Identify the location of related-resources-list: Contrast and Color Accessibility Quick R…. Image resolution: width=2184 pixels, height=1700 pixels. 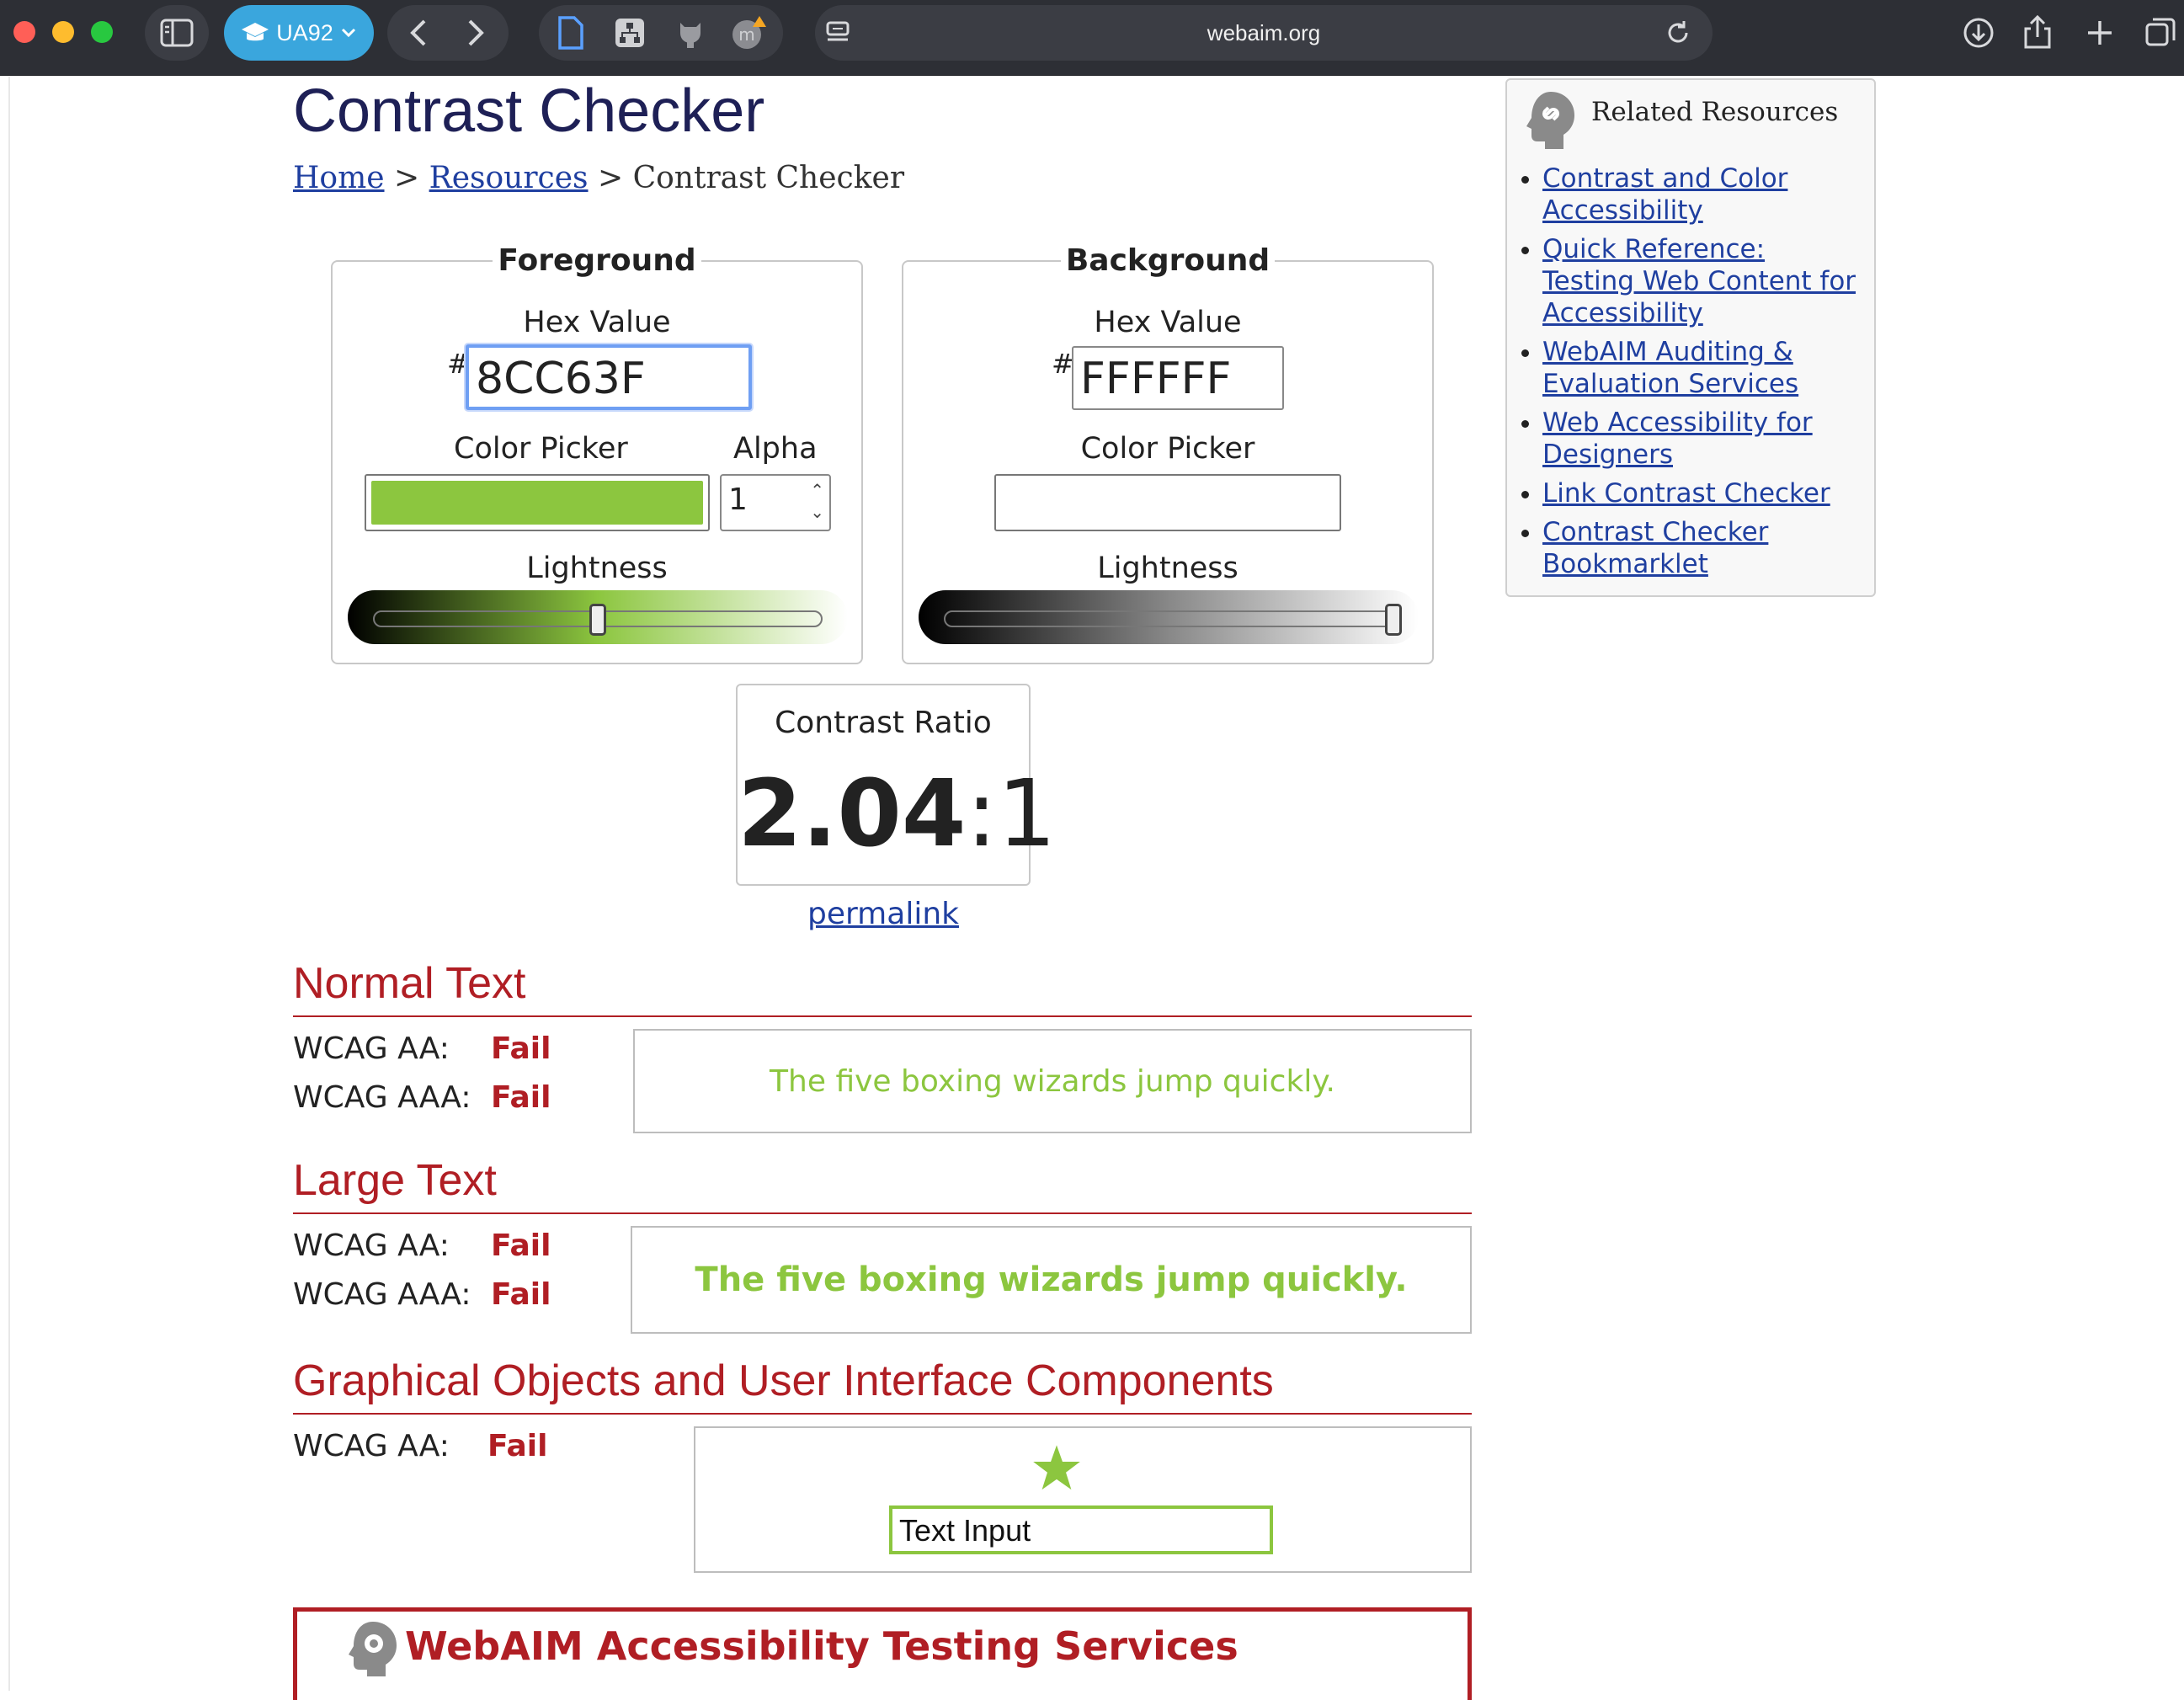
(1685, 375).